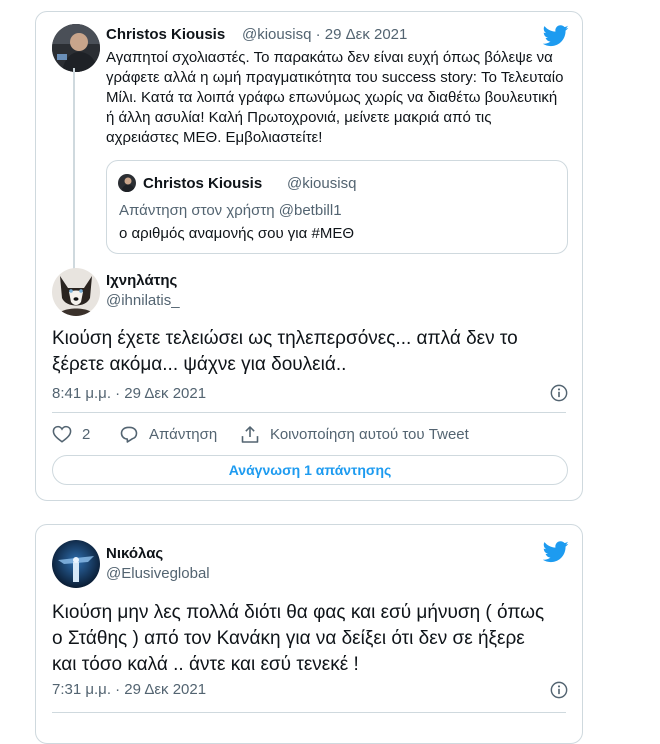  What do you see at coordinates (250, 434) in the screenshot?
I see `share-icon` at bounding box center [250, 434].